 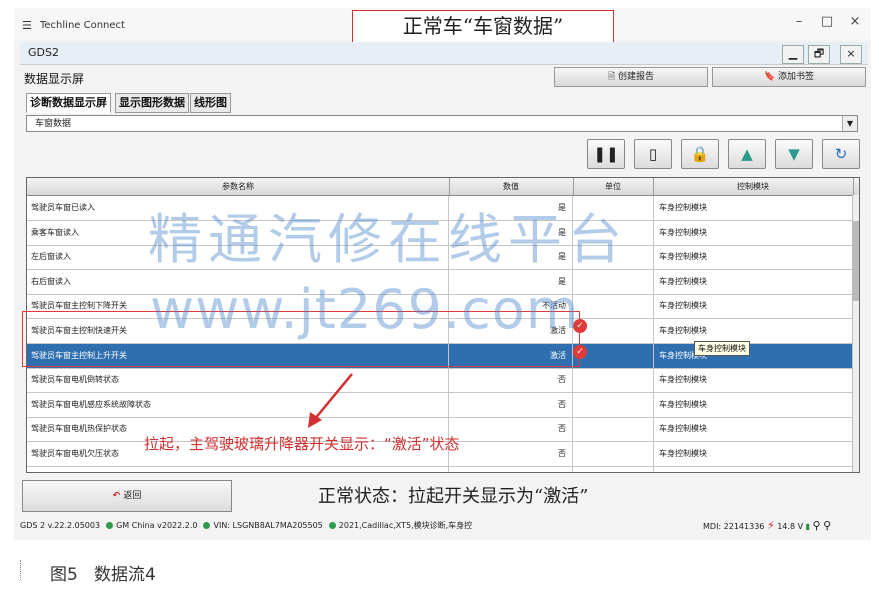 What do you see at coordinates (365, 309) in the screenshot?
I see `watermark-url: www.jt269.com` at bounding box center [365, 309].